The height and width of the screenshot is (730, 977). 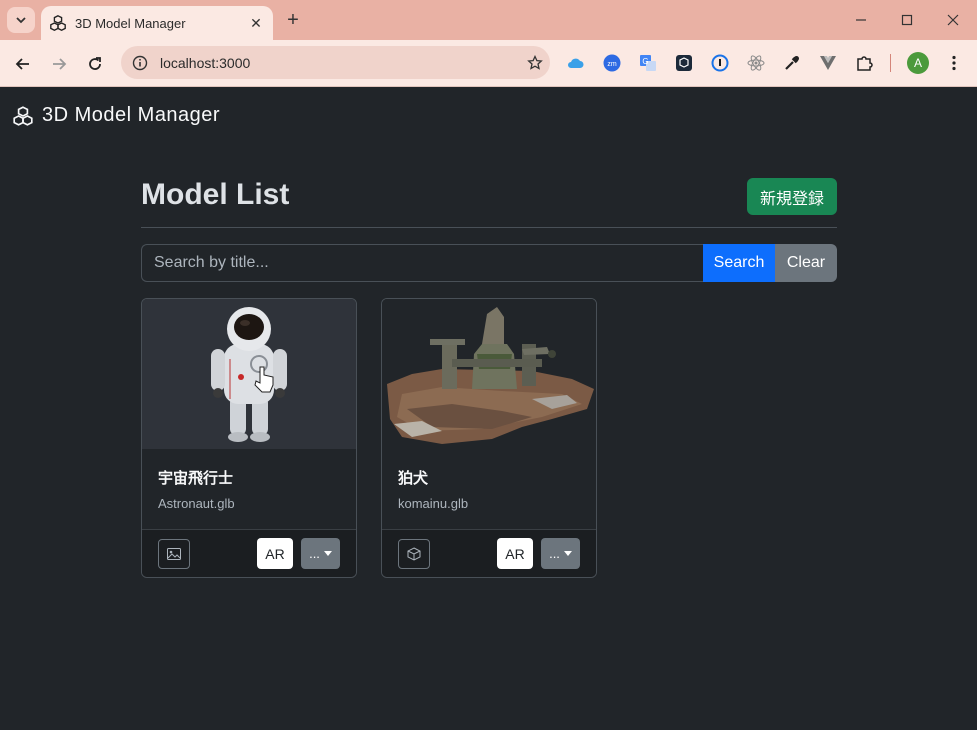 What do you see at coordinates (720, 63) in the screenshot?
I see `password-icon` at bounding box center [720, 63].